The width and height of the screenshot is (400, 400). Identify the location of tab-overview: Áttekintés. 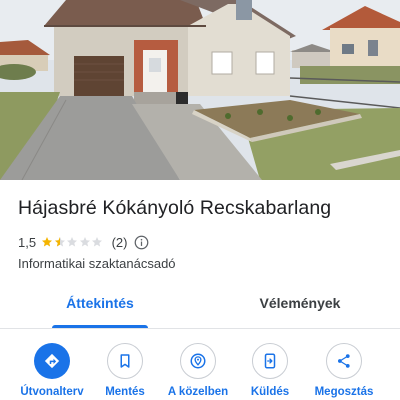
(100, 306).